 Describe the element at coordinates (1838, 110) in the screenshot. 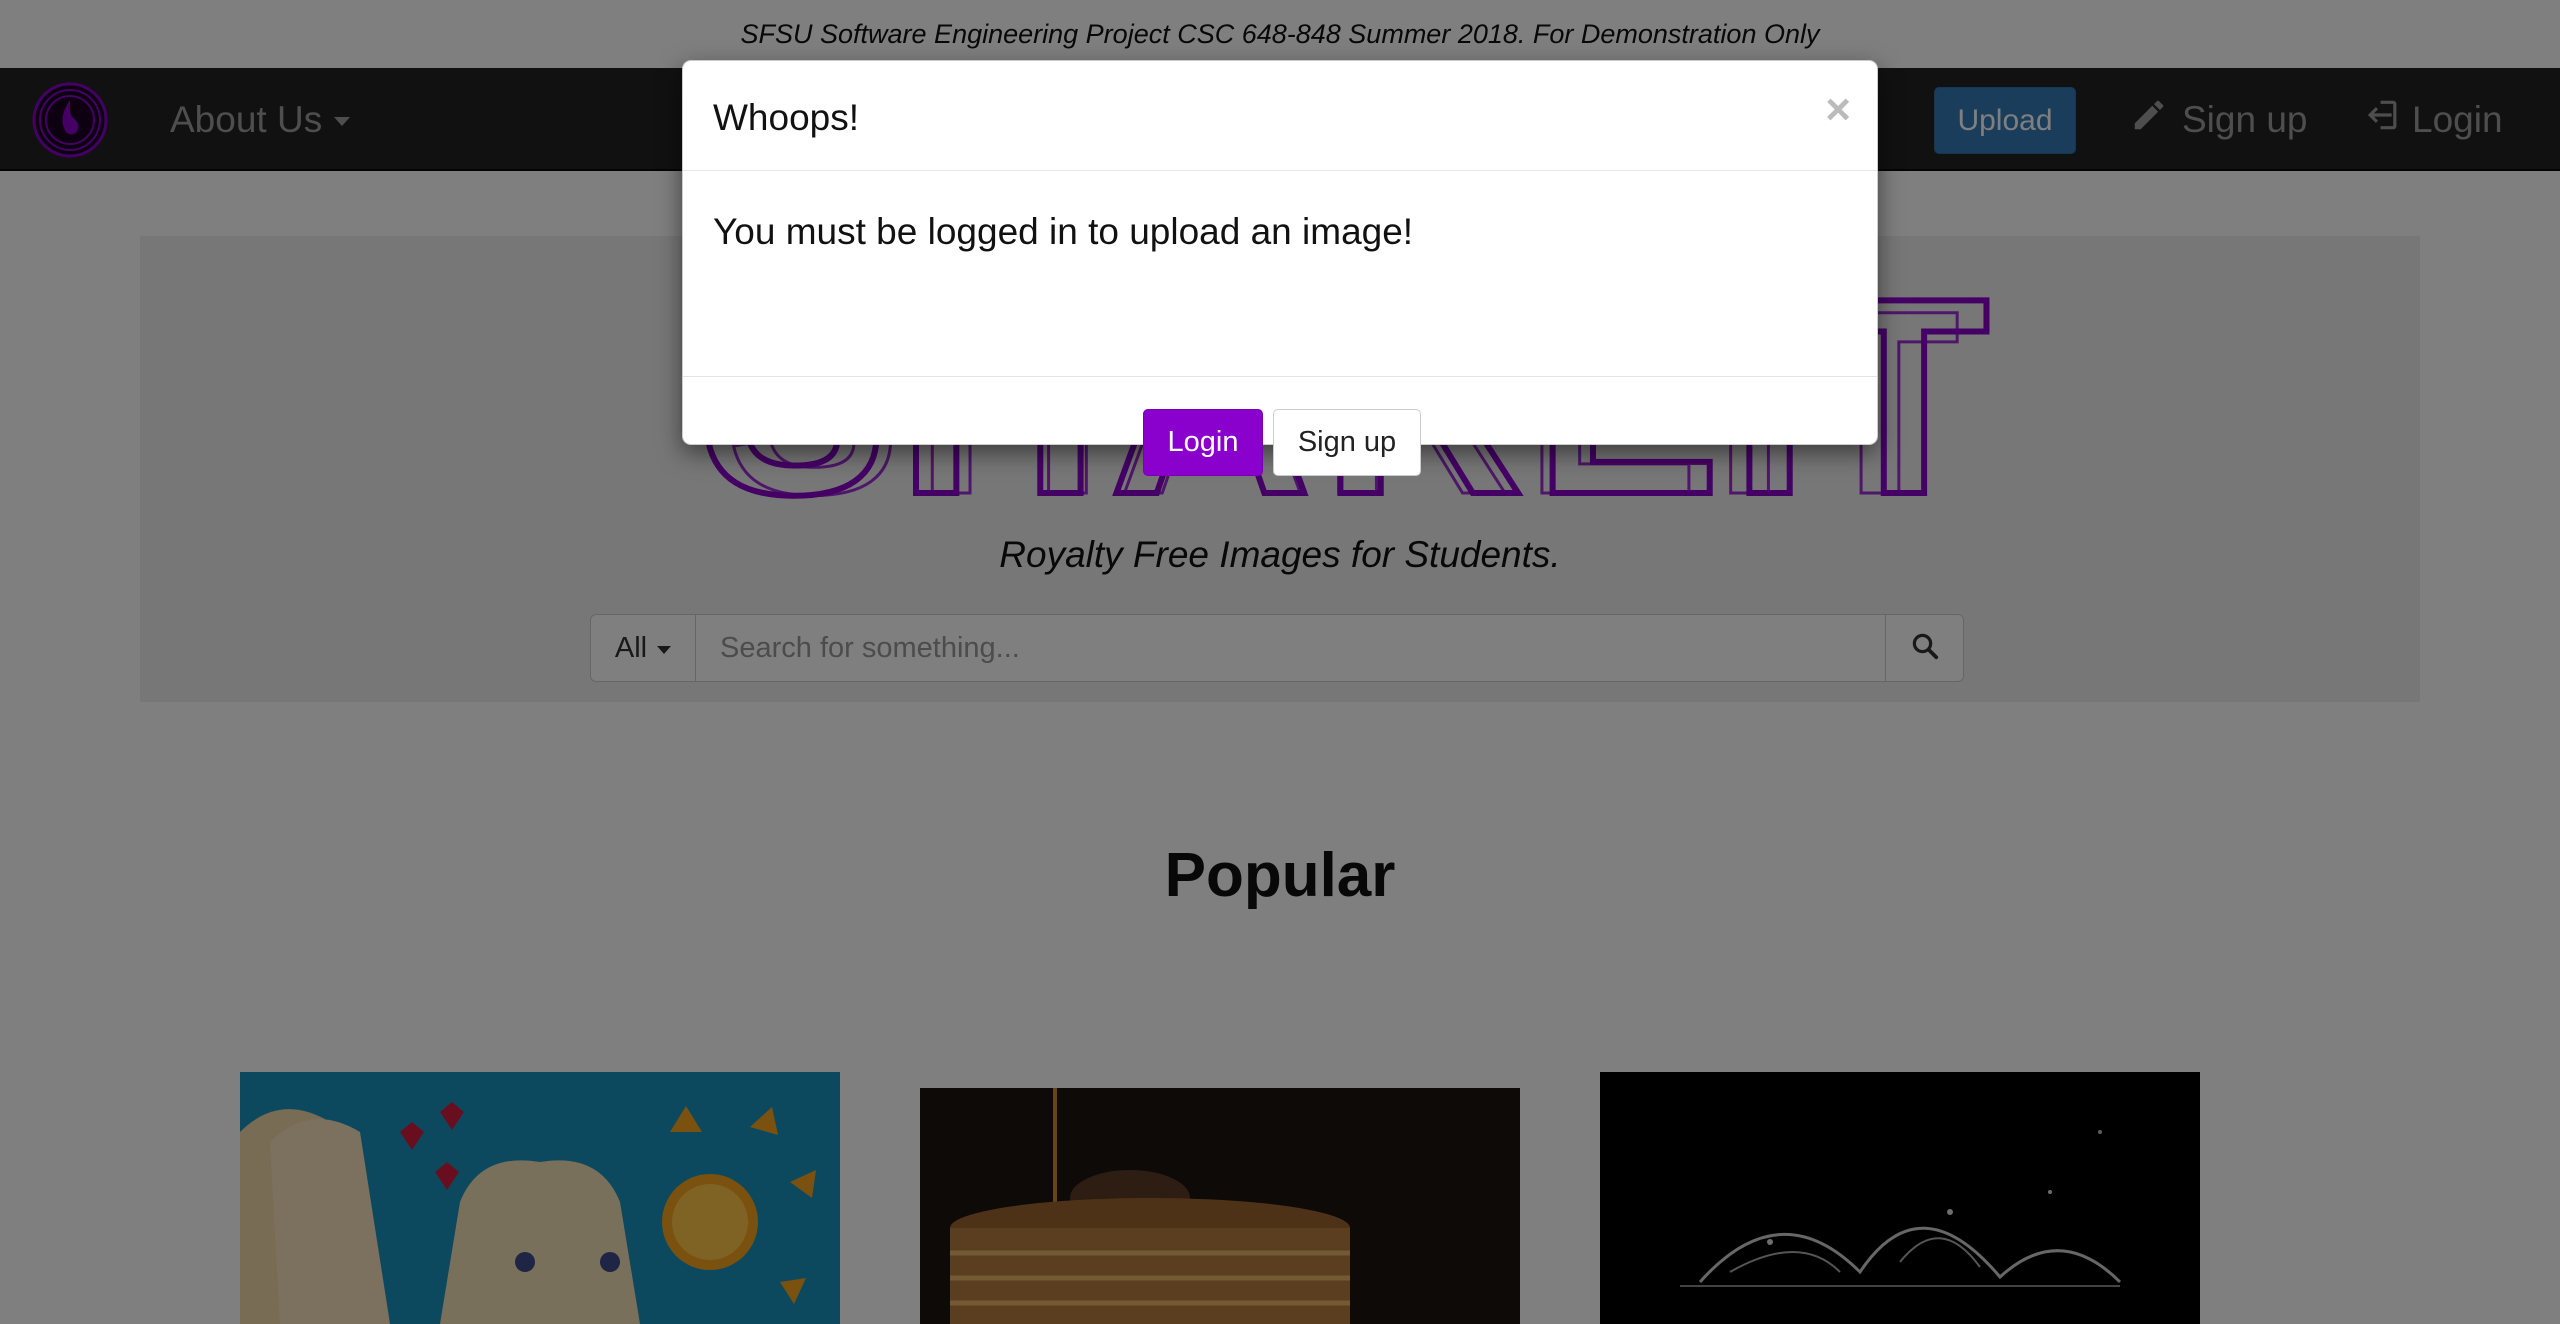

I see `close-icon: ×` at that location.